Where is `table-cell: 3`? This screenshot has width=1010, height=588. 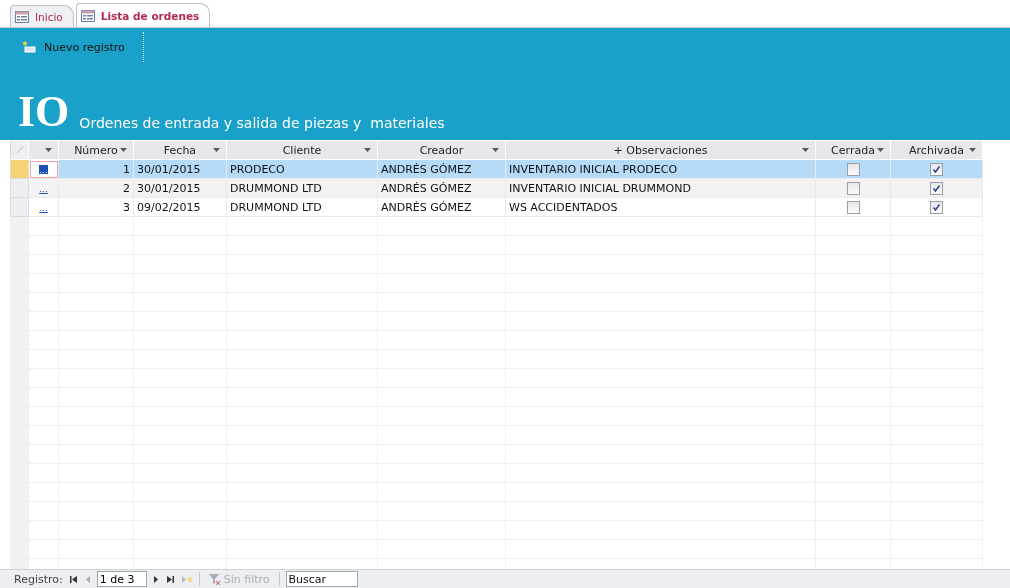
table-cell: 3 is located at coordinates (96, 207).